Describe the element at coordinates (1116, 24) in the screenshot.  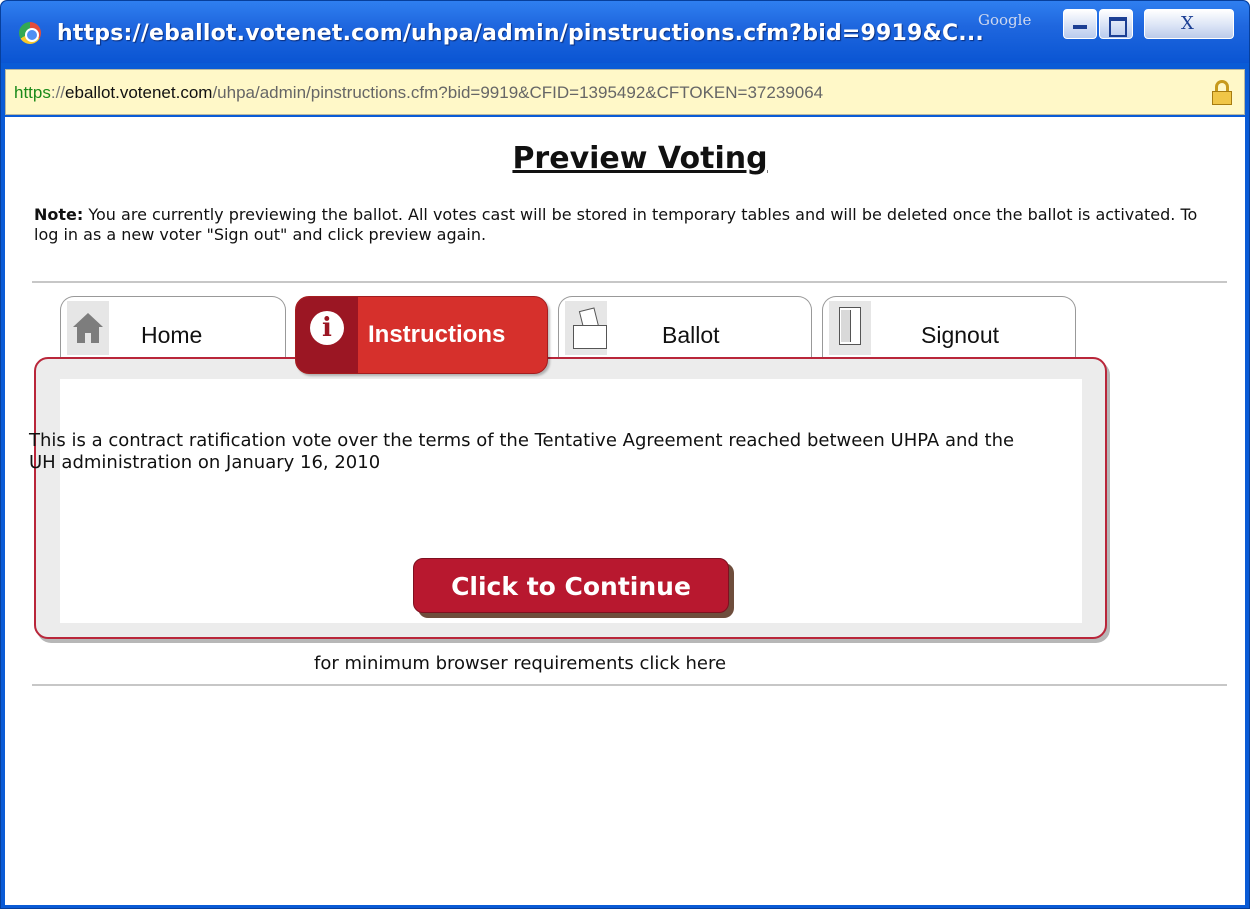
I see `maximize-button` at that location.